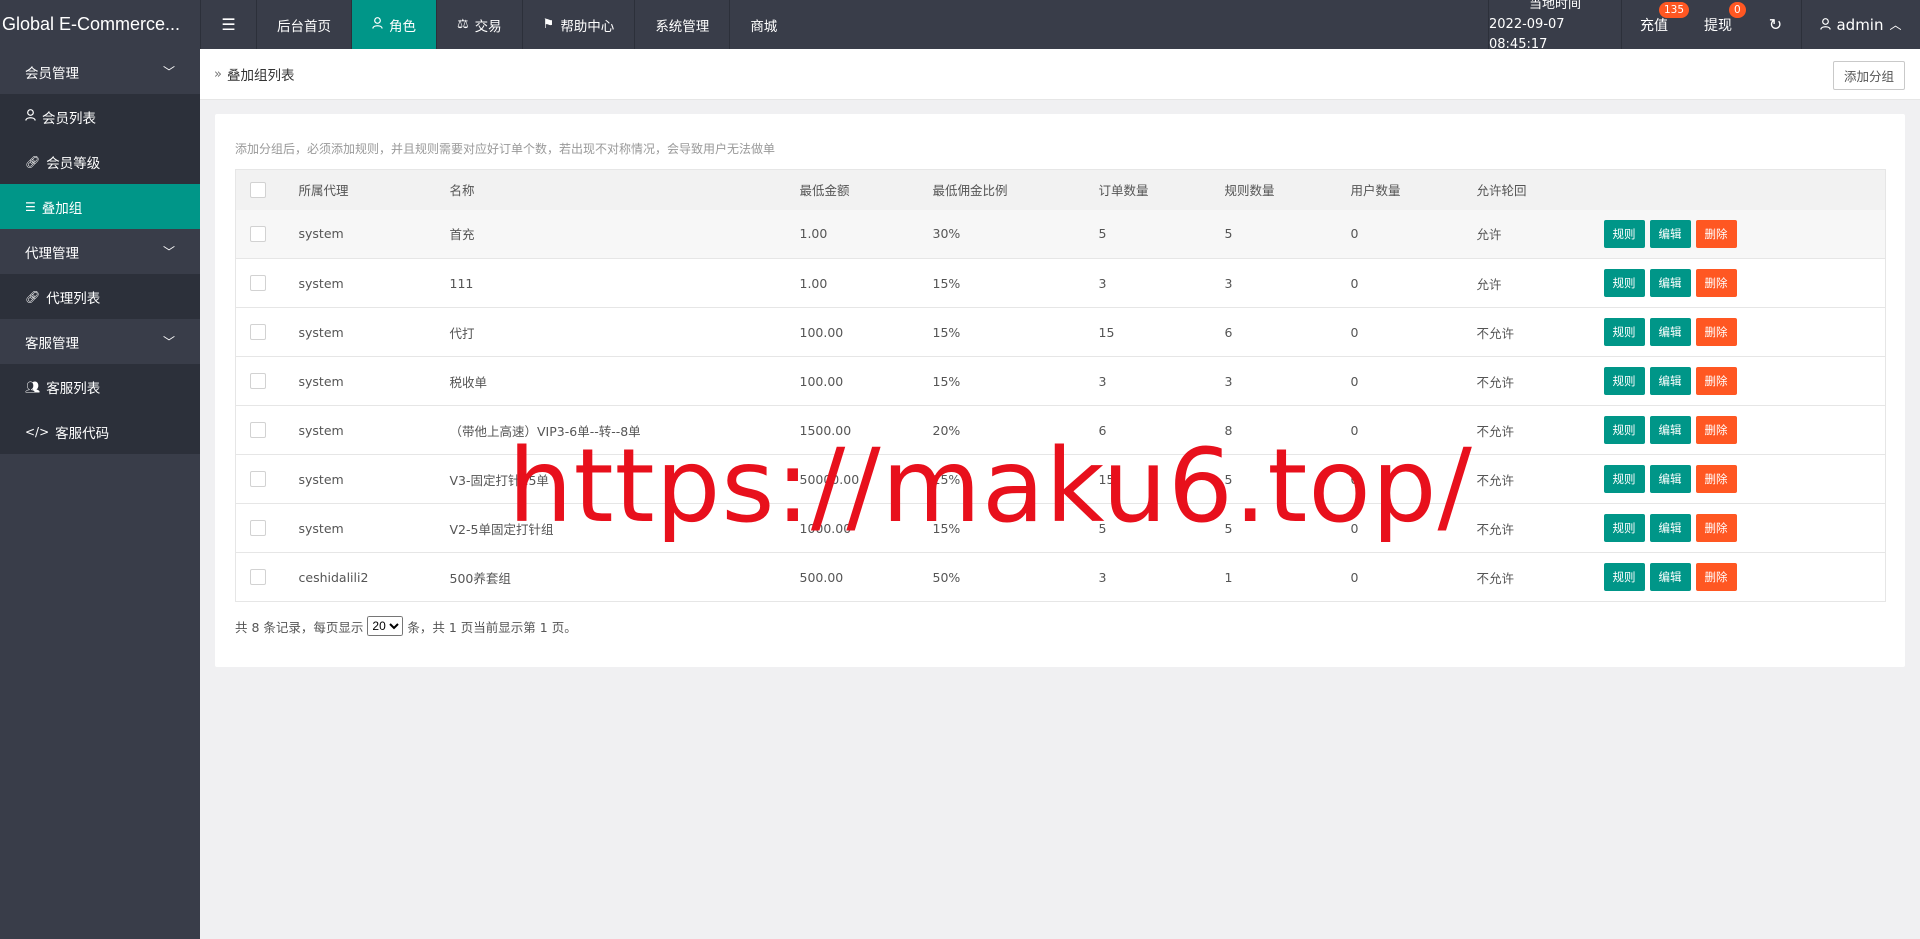 This screenshot has width=1920, height=939. What do you see at coordinates (69, 118) in the screenshot?
I see `sidebar-item-label: 会员列表` at bounding box center [69, 118].